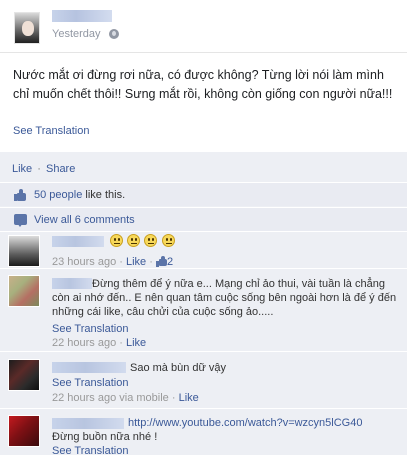 This screenshot has height=455, width=407. What do you see at coordinates (82, 16) in the screenshot?
I see `author-name-blurred` at bounding box center [82, 16].